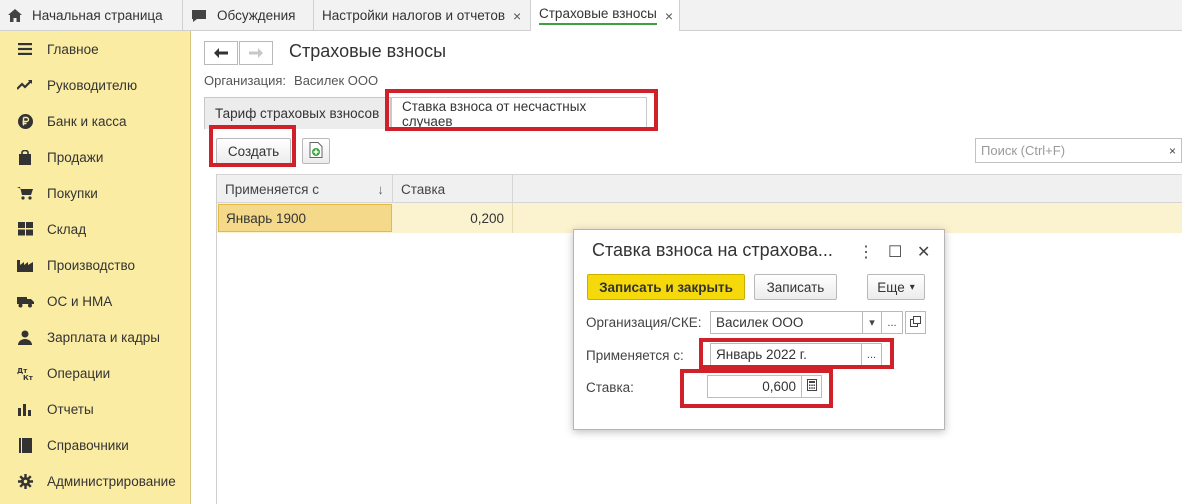 This screenshot has width=1182, height=504. I want to click on org-field: Василек ООО, so click(786, 322).